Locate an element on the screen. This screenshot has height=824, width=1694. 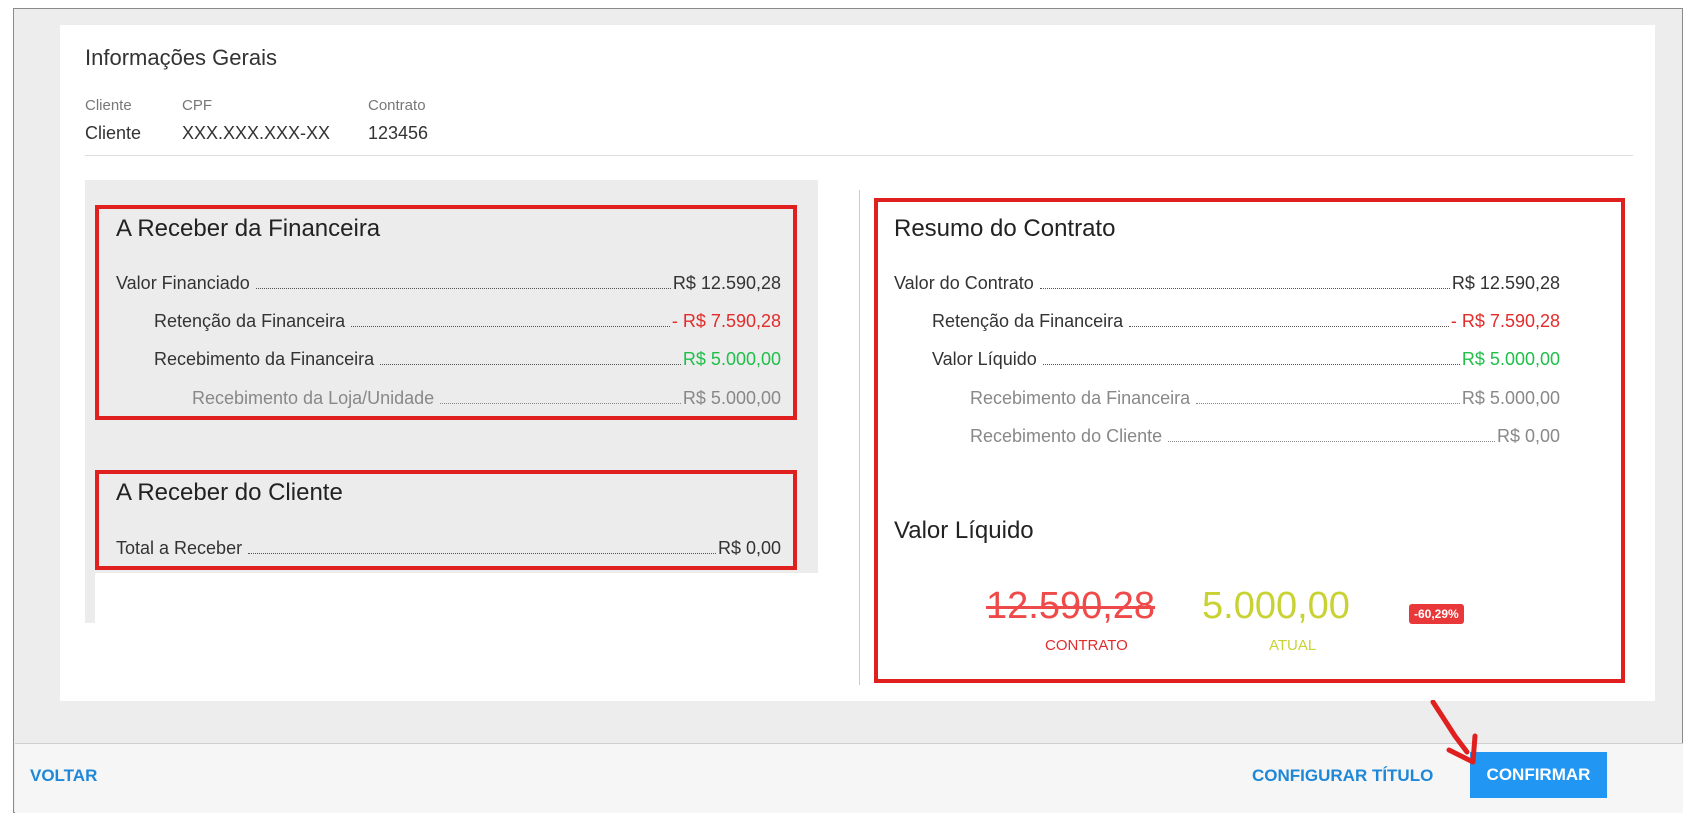
row-summary-recebimento-financeira: Recebimento da Financeira R$ 5.000,00 is located at coordinates (1265, 397).